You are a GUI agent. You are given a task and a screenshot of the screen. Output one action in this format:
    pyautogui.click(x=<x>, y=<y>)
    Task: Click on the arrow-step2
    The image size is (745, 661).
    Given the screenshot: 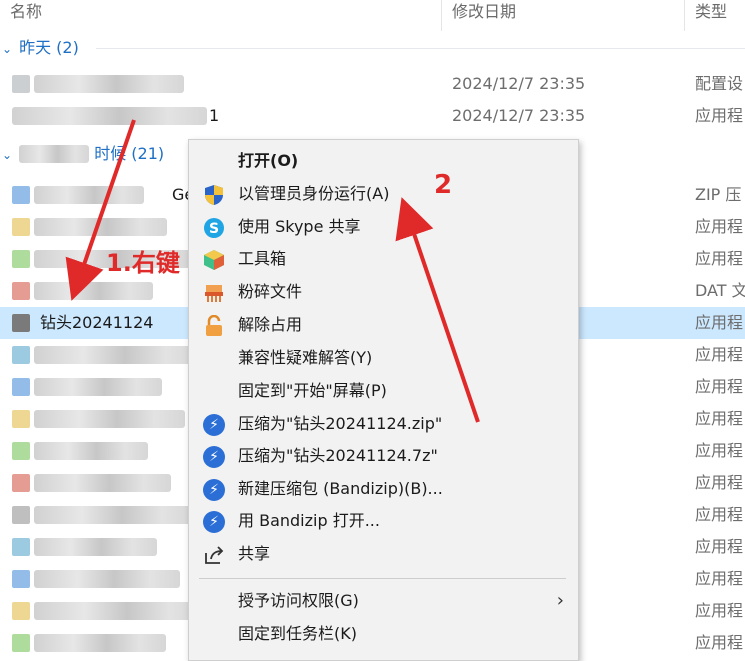 What is the action you would take?
    pyautogui.click(x=437, y=310)
    